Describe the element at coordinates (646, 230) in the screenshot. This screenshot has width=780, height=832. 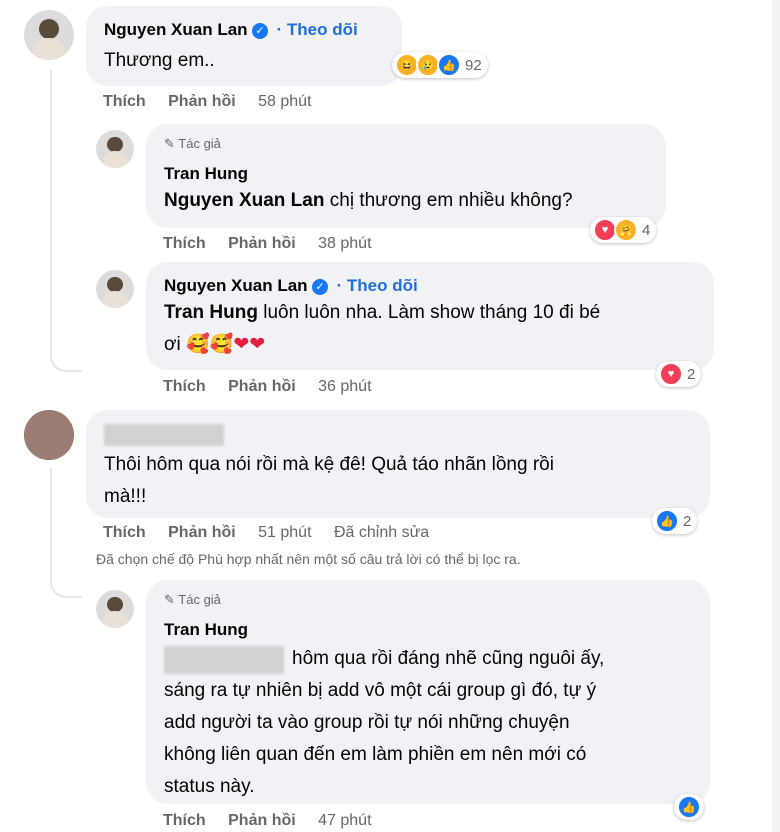
I see `reaction-count: 4` at that location.